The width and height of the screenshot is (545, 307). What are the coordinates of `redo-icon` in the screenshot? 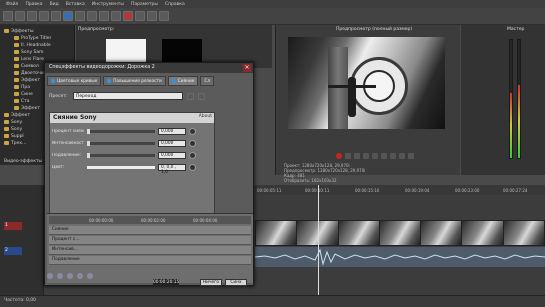 It's located at (116, 16).